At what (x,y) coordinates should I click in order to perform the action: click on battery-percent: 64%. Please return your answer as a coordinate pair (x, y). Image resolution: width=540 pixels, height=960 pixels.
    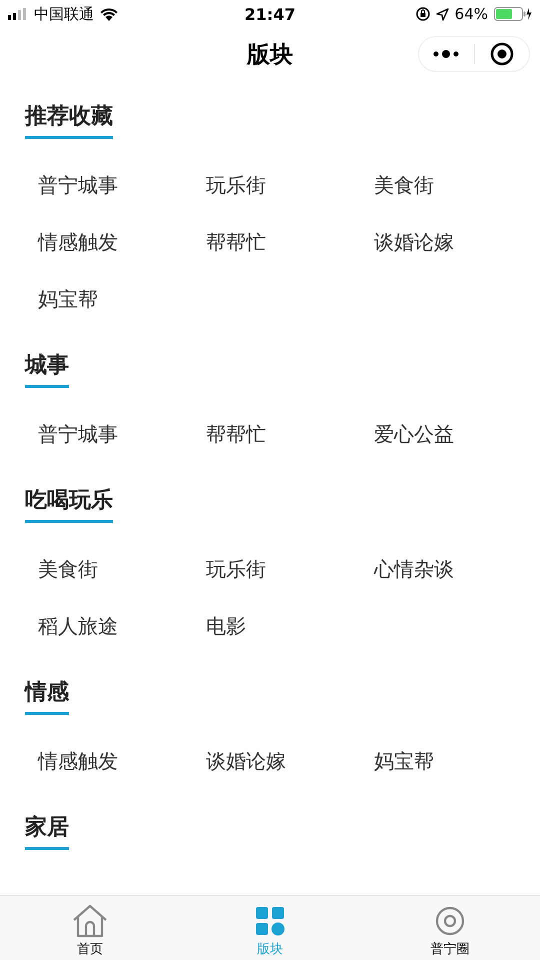
    Looking at the image, I should click on (471, 14).